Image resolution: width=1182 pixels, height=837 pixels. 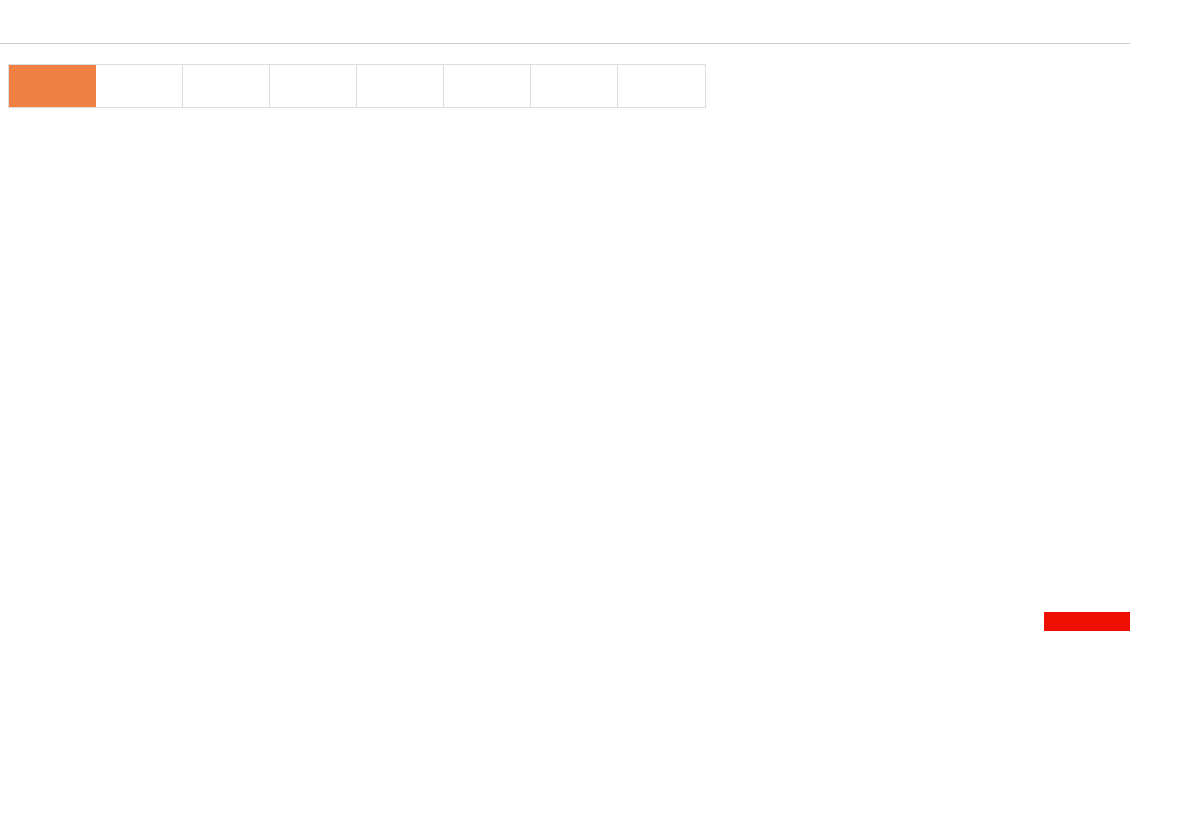 I want to click on macd-readout, so click(x=37, y=658).